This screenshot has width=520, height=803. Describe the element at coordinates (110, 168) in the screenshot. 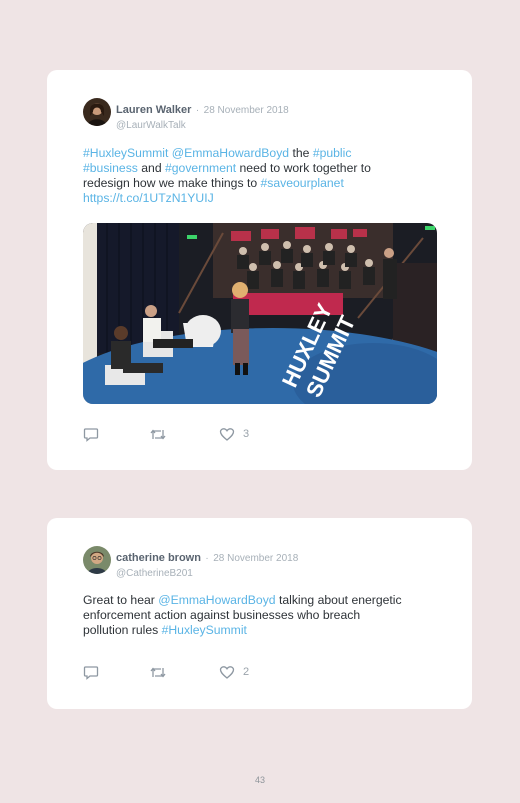

I see `hashtag-link: #business` at that location.